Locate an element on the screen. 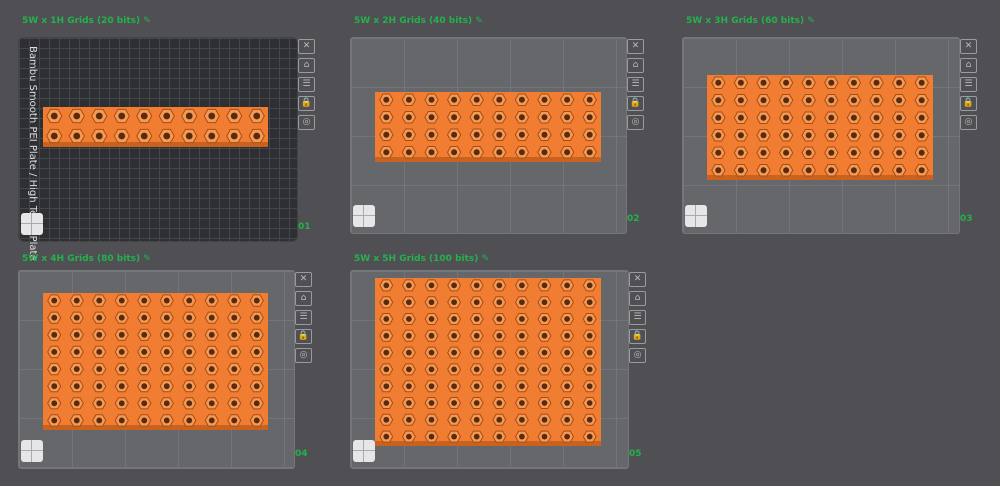 This screenshot has width=1000, height=486. plate-number: 03 is located at coordinates (966, 219).